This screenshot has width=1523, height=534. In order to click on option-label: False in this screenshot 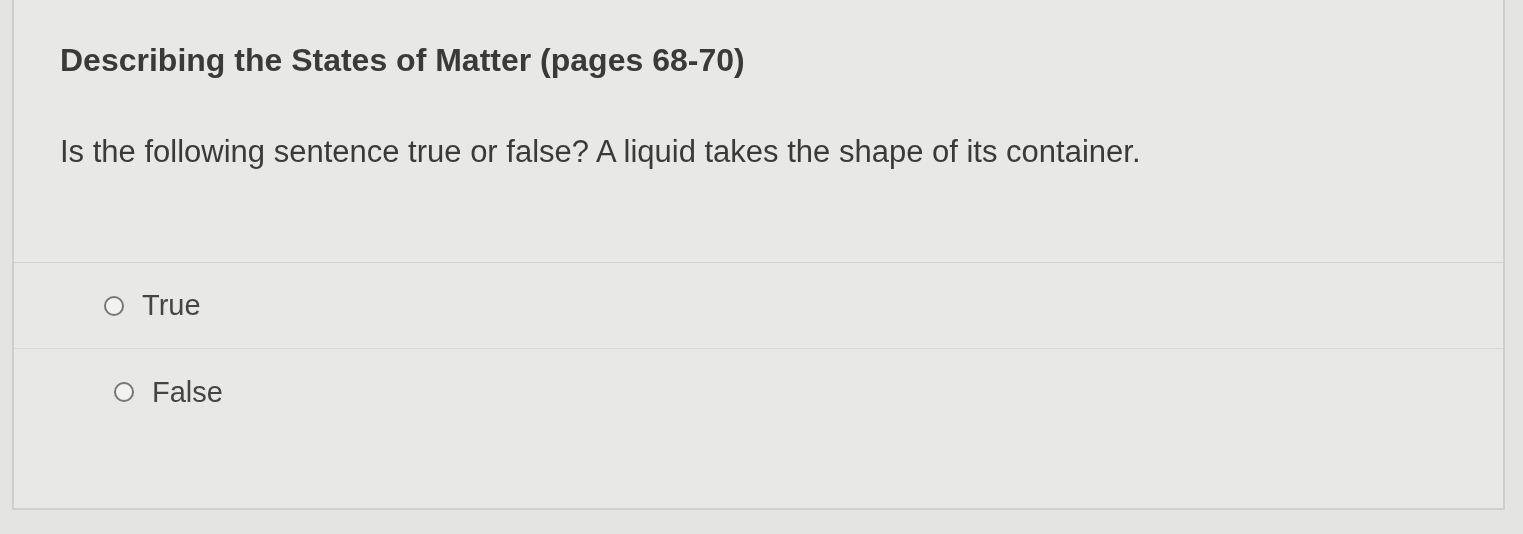, I will do `click(187, 392)`.